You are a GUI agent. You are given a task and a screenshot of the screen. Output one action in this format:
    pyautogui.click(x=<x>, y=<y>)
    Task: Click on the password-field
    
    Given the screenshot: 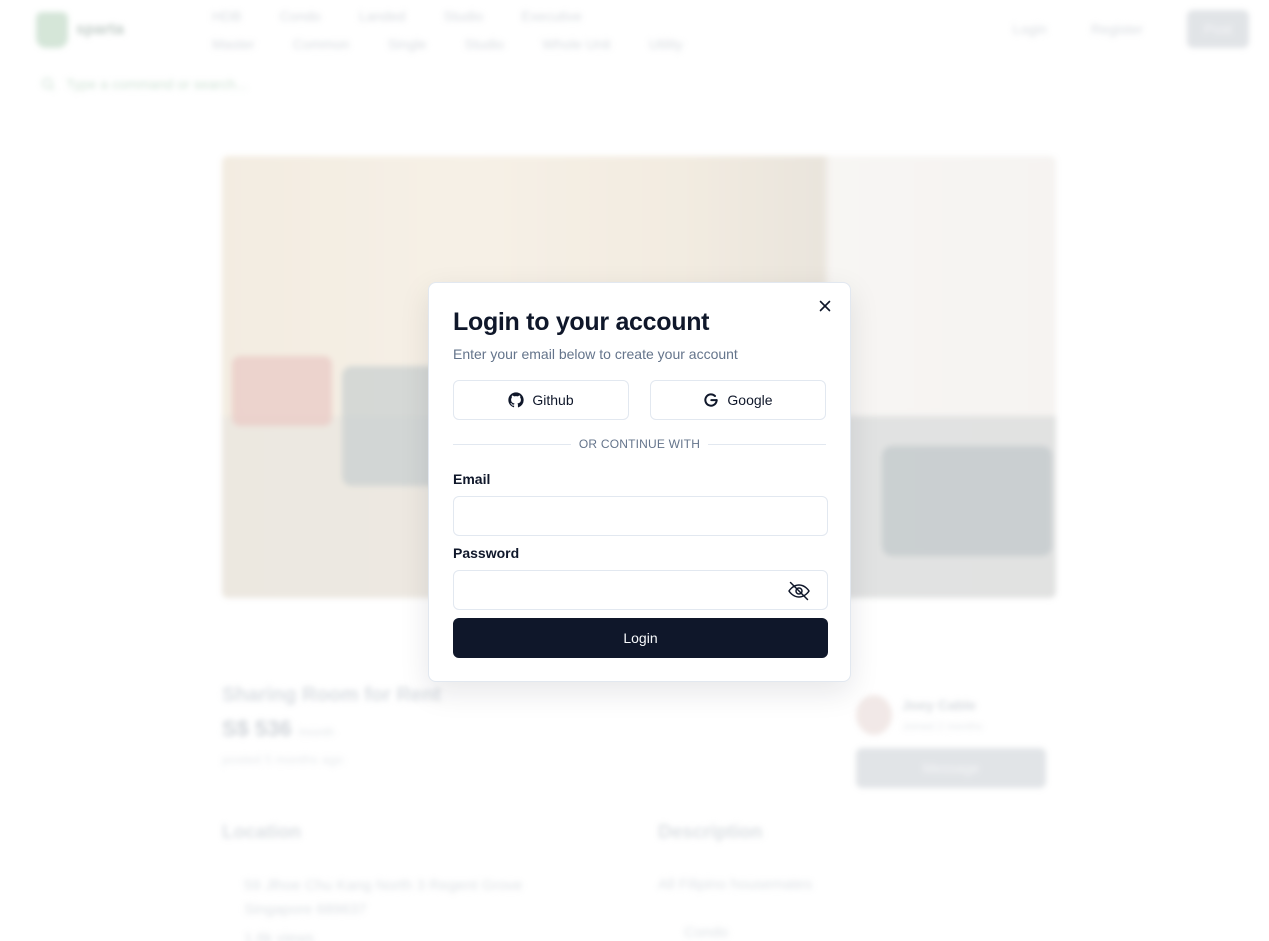 What is the action you would take?
    pyautogui.click(x=640, y=590)
    